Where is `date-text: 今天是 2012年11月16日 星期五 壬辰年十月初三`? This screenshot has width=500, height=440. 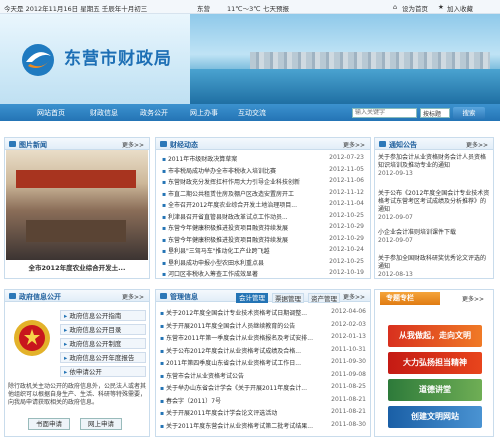
date-text: 今天是 2012年11月16日 星期五 壬辰年十月初三 is located at coordinates (76, 9).